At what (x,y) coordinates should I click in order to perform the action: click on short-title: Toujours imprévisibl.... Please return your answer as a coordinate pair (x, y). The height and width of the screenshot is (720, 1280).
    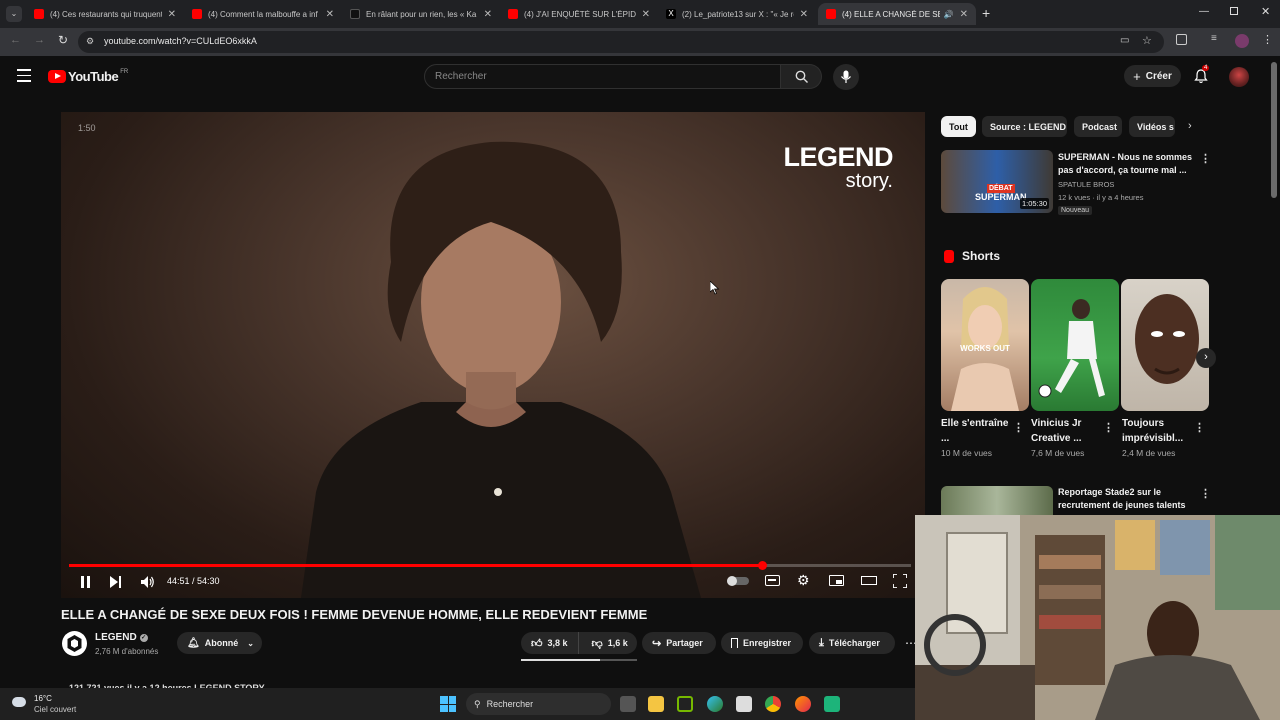
    Looking at the image, I should click on (1157, 431).